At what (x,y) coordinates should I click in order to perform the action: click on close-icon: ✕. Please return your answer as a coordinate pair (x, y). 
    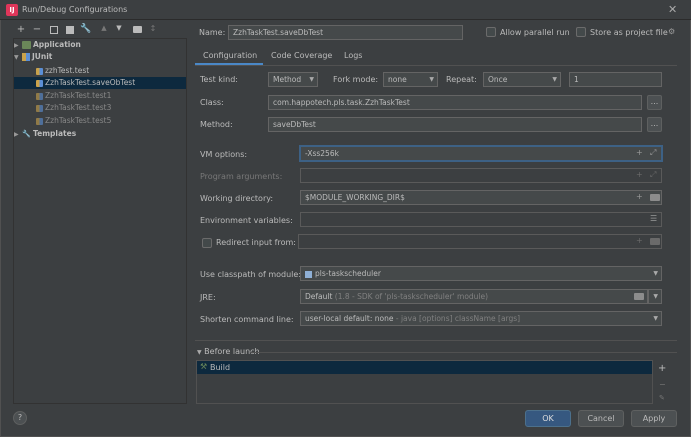
    Looking at the image, I should click on (672, 9).